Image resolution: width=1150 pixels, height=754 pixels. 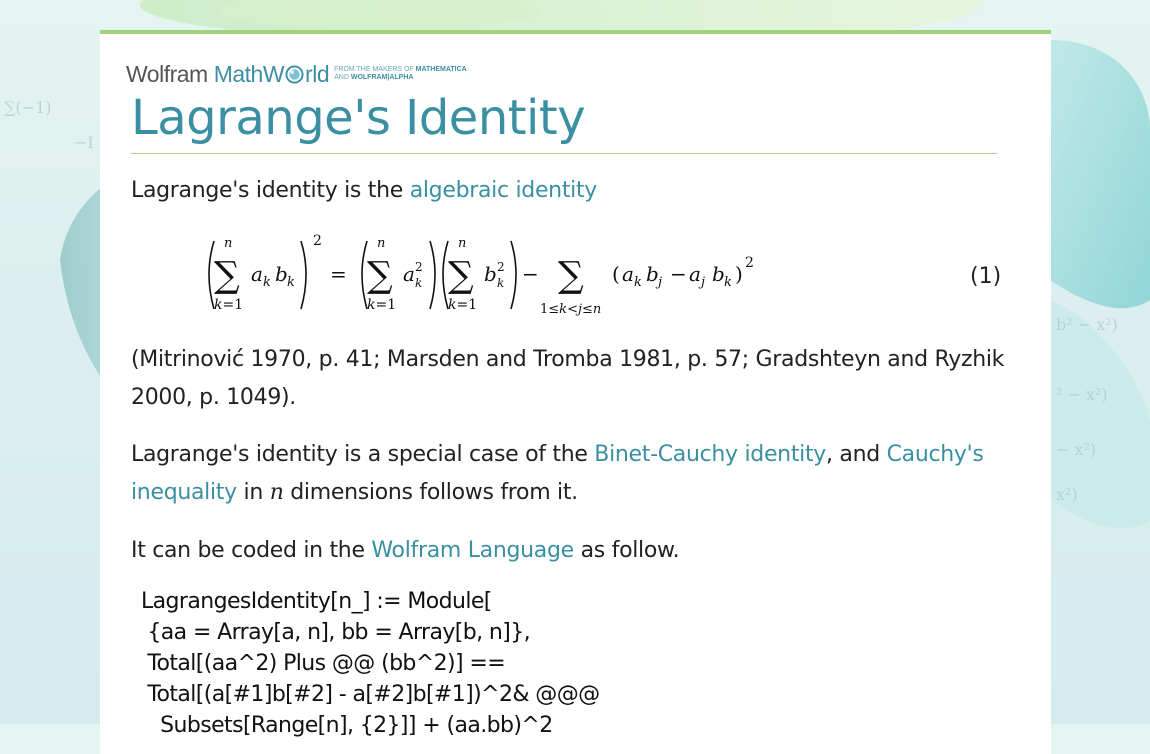 I want to click on svg-text: −I, so click(x=84, y=142).